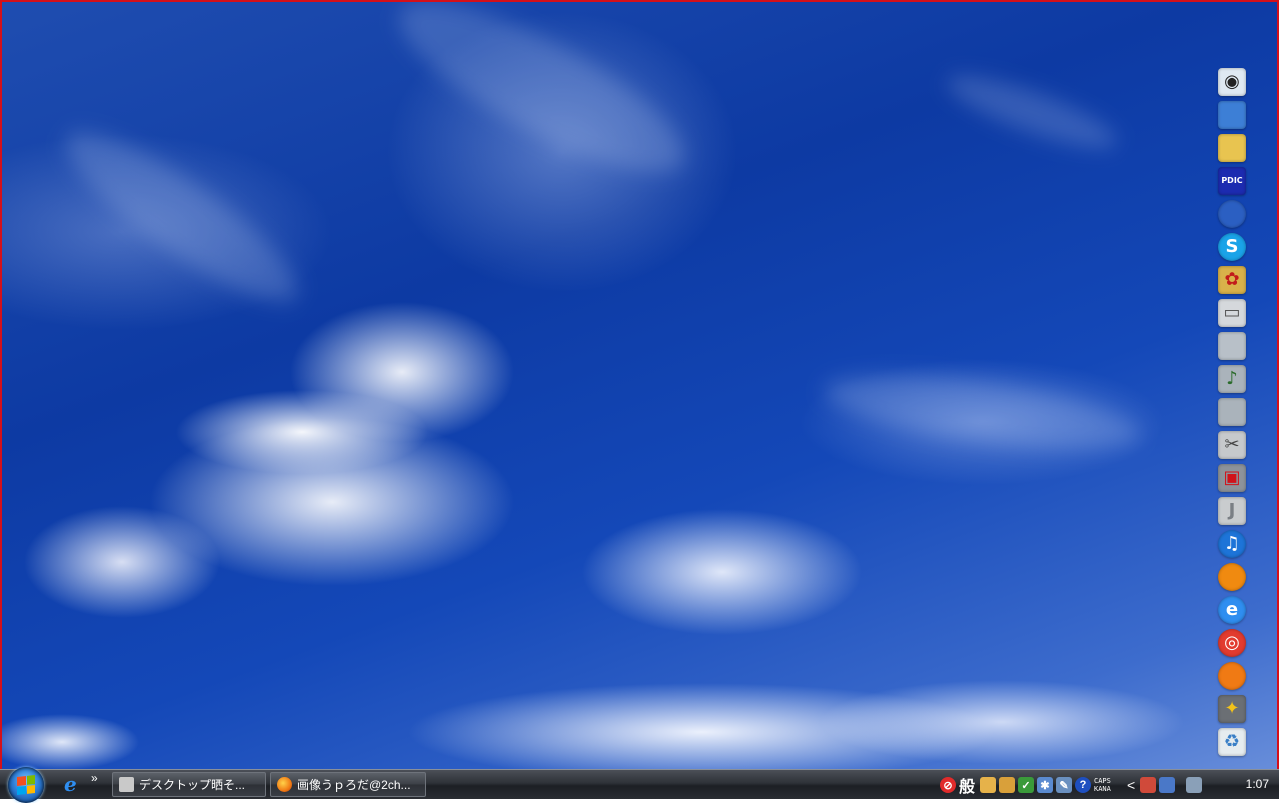 The image size is (1279, 803). I want to click on music-folder-icon: ♪, so click(1232, 378).